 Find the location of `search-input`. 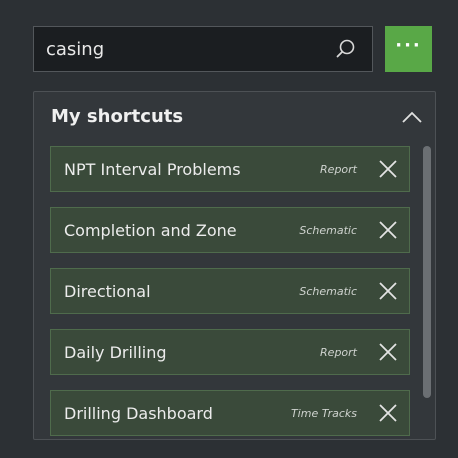

search-input is located at coordinates (183, 49).